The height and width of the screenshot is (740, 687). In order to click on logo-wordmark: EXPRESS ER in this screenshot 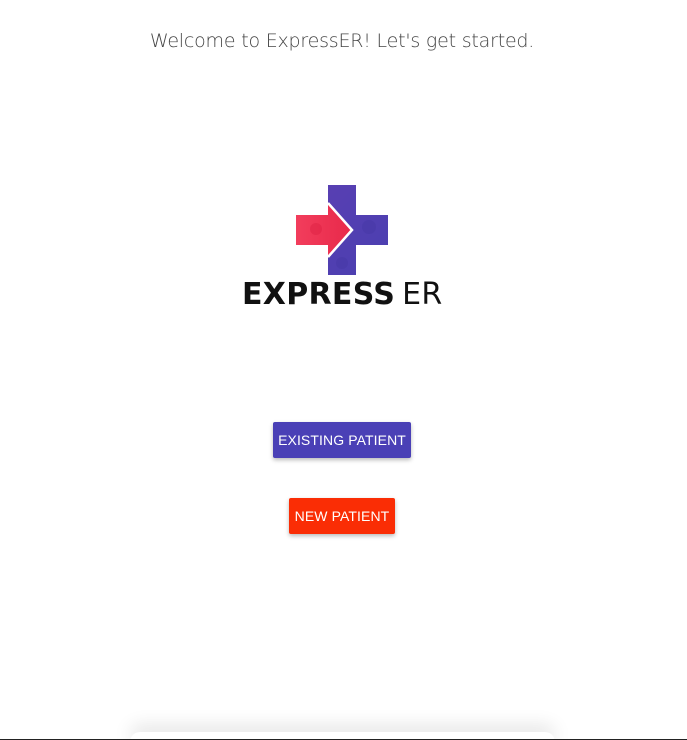, I will do `click(343, 295)`.